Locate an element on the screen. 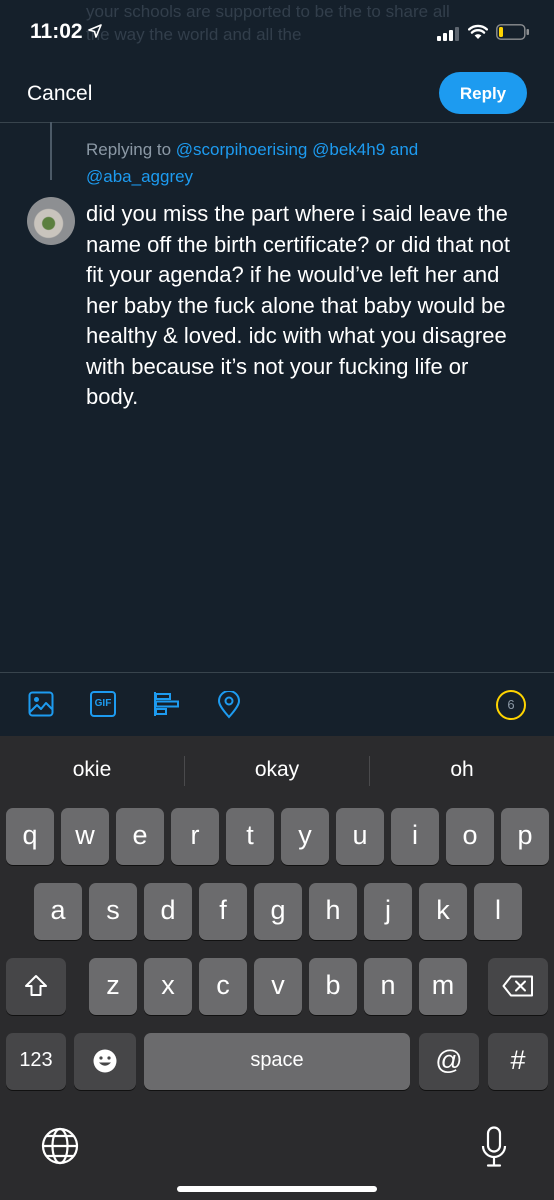  mention-link: @bek4h9 is located at coordinates (348, 149).